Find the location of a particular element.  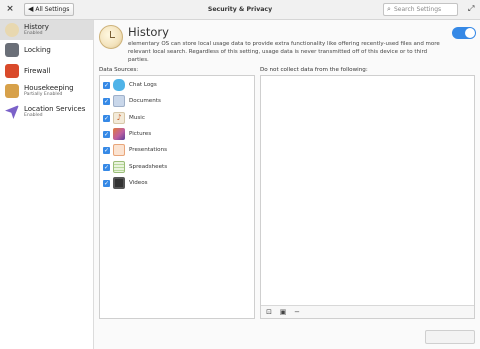

add-folder-button: ▣ is located at coordinates (283, 312).